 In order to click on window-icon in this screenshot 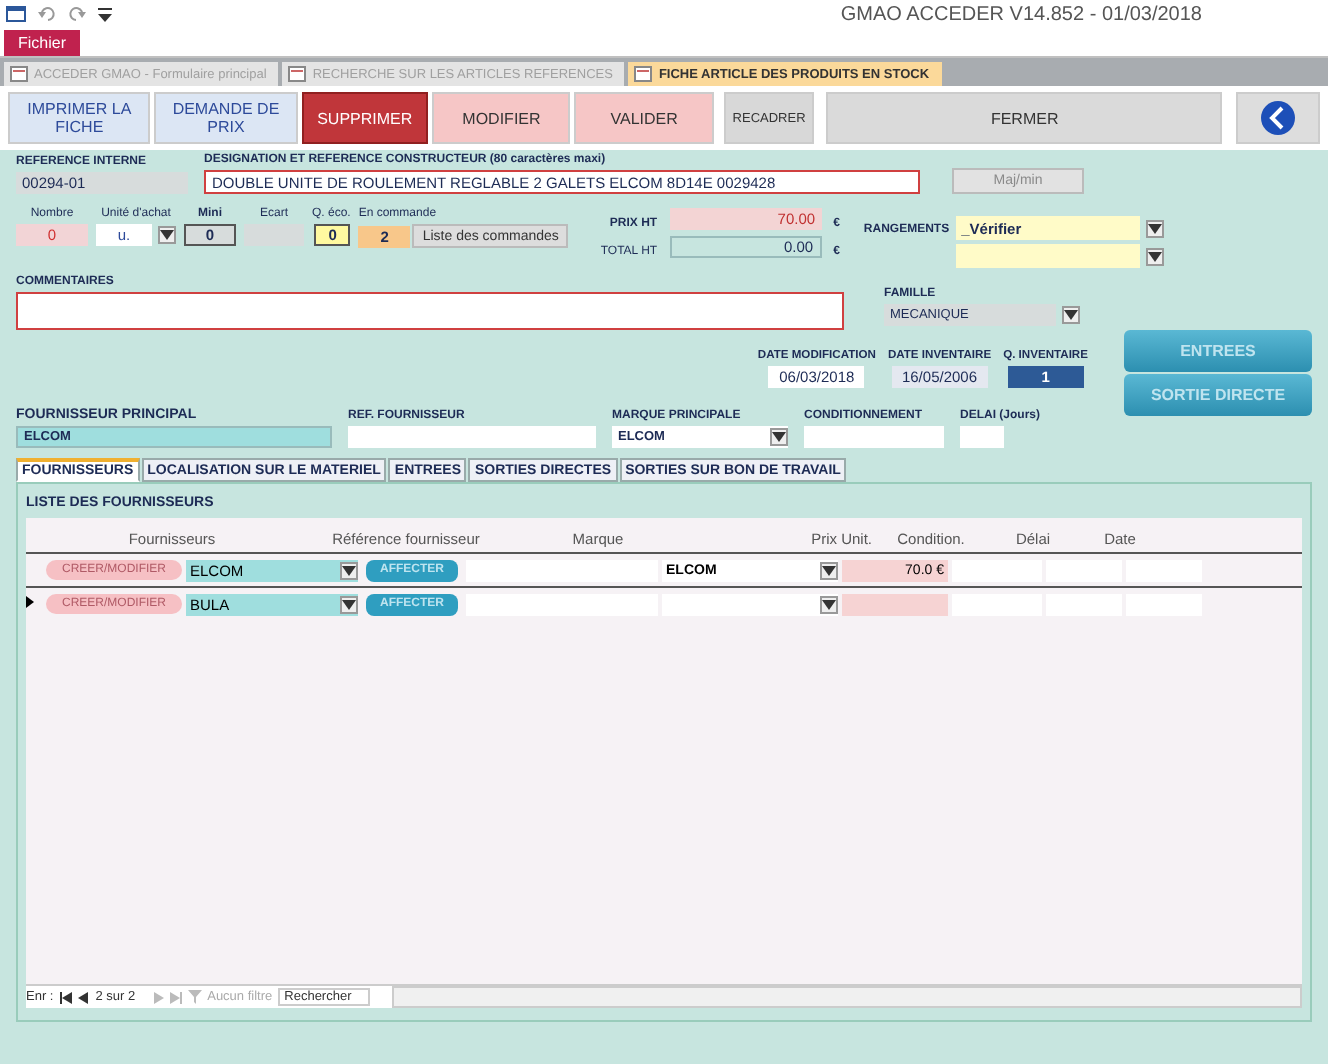, I will do `click(16, 14)`.